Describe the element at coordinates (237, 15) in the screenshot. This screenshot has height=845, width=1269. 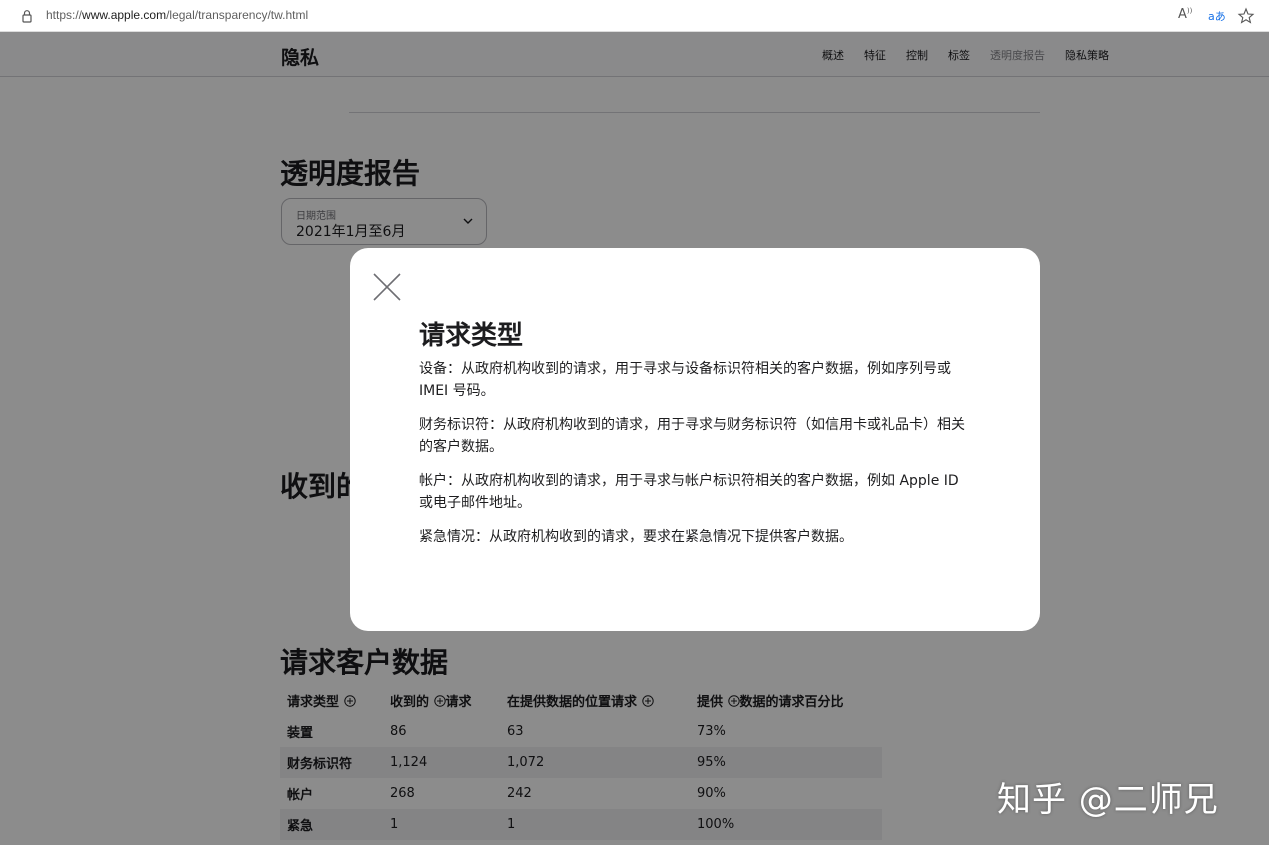
I see `url-path: /legal/transparency/tw.html` at that location.